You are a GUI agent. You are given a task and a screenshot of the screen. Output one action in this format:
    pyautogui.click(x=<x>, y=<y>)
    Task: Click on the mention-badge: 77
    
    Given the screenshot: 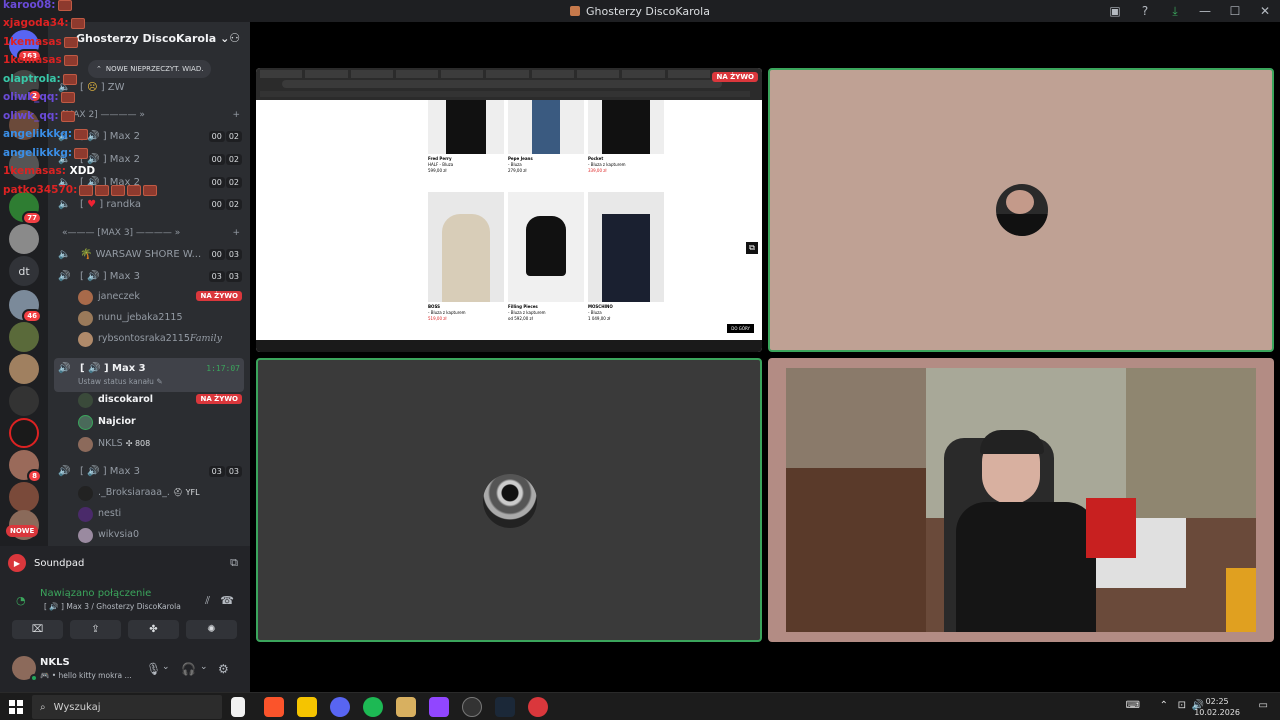 What is the action you would take?
    pyautogui.click(x=32, y=218)
    